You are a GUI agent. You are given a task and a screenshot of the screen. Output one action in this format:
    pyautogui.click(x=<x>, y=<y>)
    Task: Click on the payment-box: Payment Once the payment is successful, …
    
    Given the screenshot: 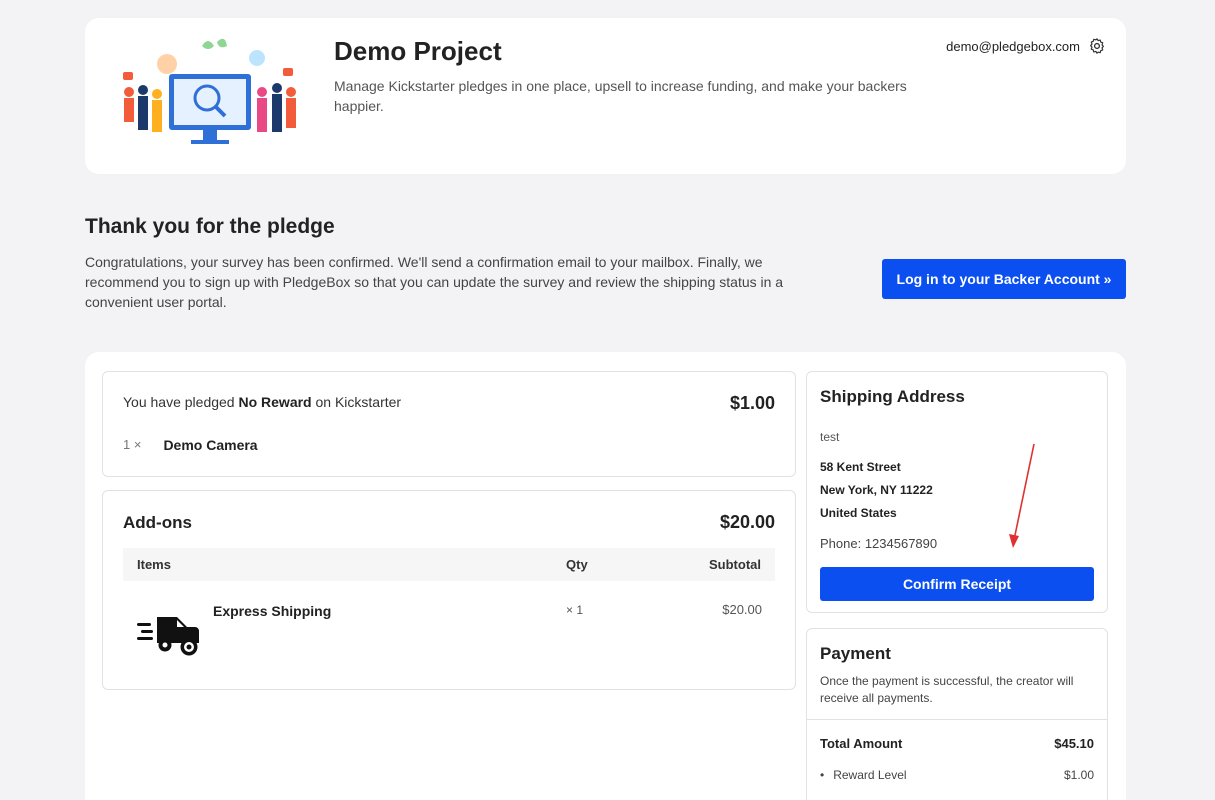 What is the action you would take?
    pyautogui.click(x=957, y=714)
    